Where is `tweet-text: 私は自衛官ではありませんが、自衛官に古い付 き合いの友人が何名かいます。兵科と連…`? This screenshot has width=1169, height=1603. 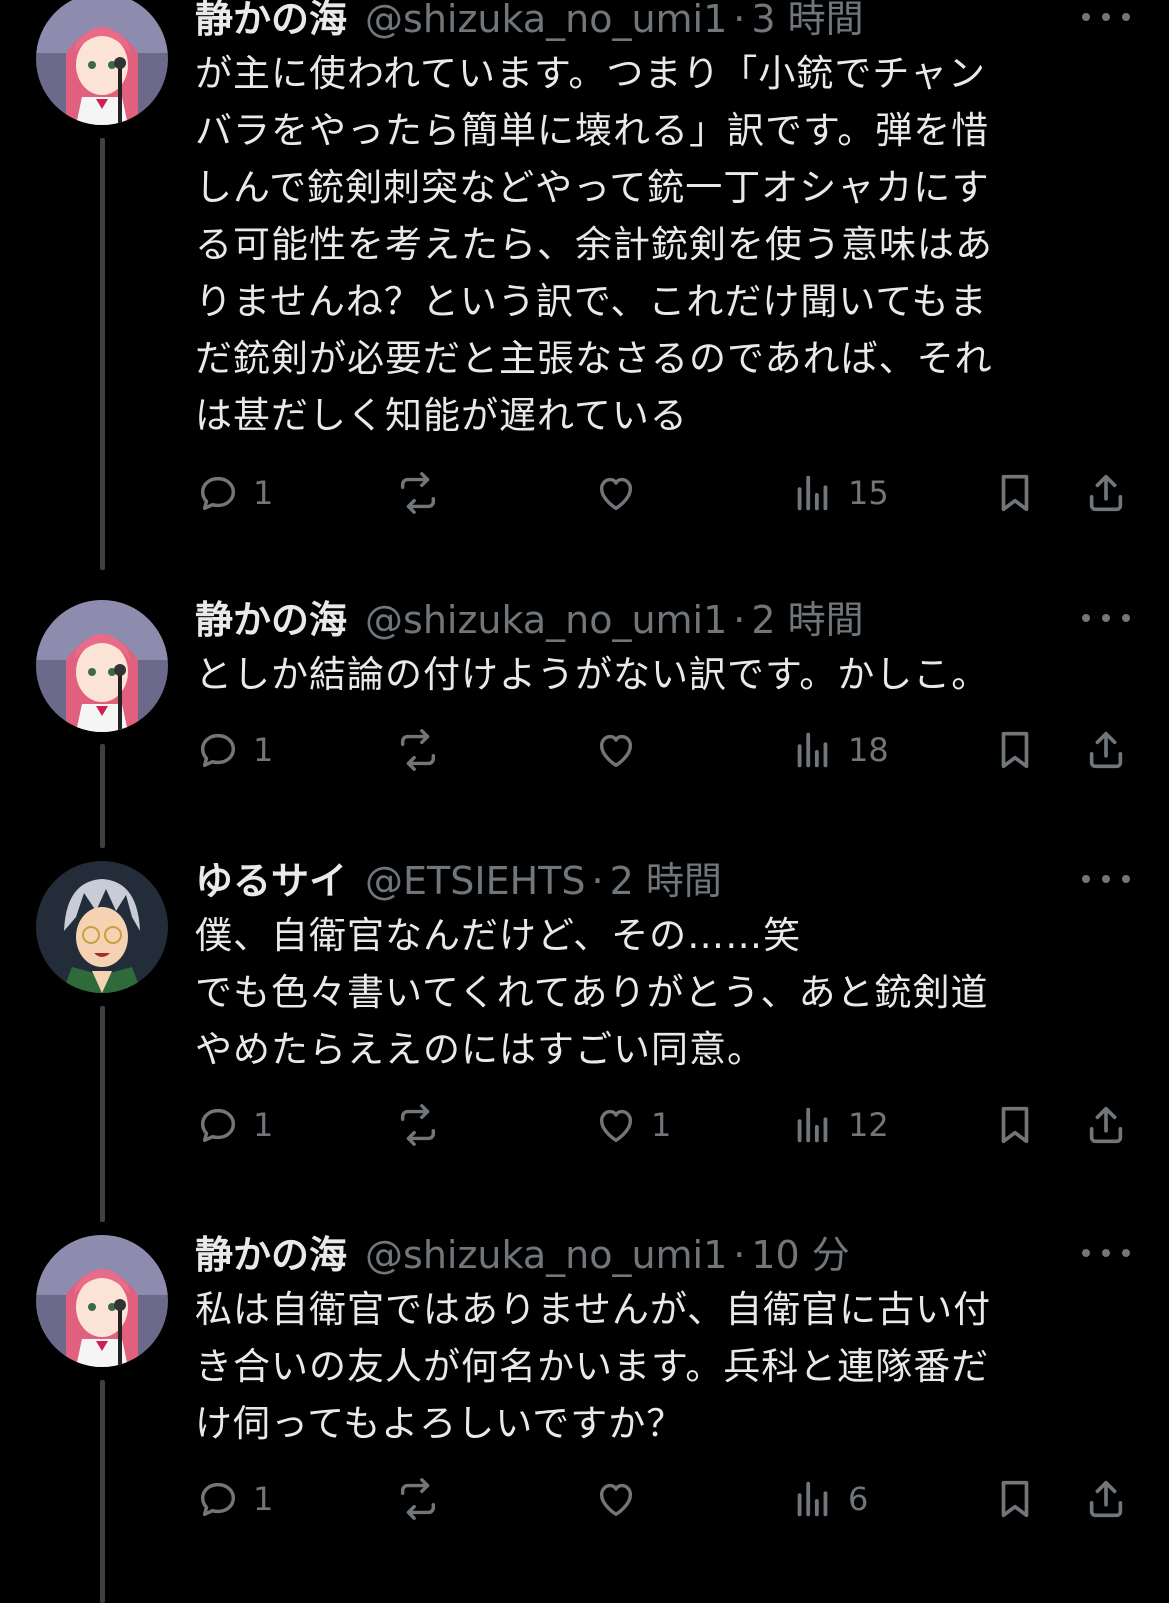
tweet-text: 私は自衛官ではありませんが、自衛官に古い付 き合いの友人が何名かいます。兵科と連… is located at coordinates (645, 1366).